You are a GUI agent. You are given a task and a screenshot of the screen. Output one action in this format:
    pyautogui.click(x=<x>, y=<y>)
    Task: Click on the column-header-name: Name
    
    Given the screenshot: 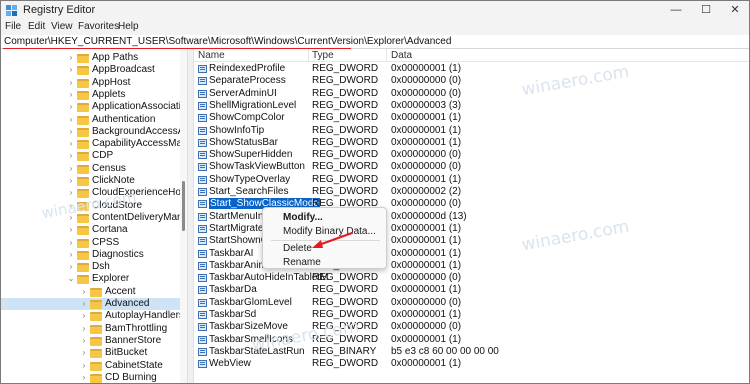 What is the action you would take?
    pyautogui.click(x=211, y=55)
    